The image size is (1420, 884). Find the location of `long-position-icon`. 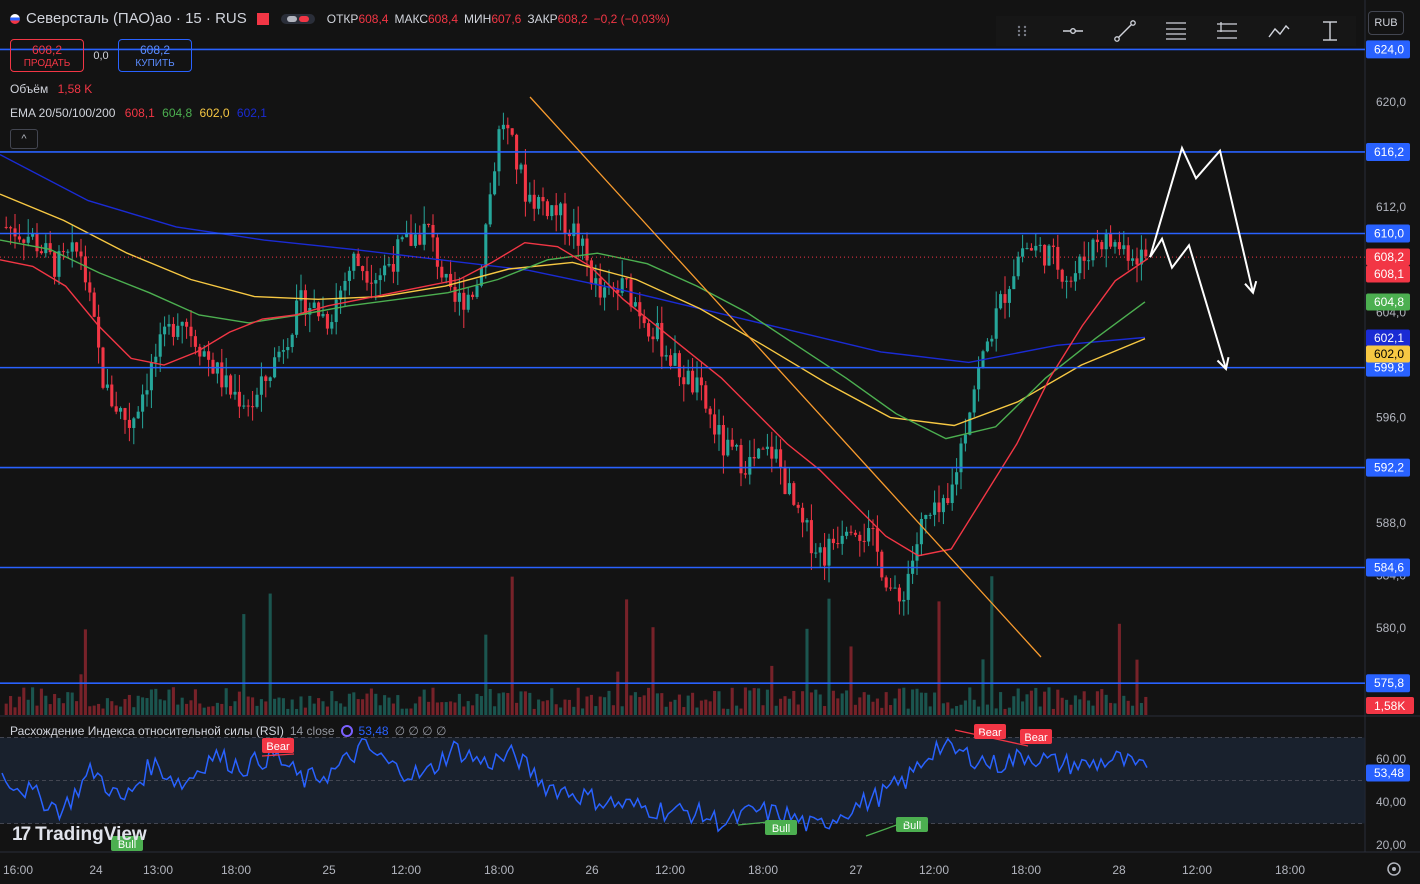

long-position-icon is located at coordinates (1227, 31).